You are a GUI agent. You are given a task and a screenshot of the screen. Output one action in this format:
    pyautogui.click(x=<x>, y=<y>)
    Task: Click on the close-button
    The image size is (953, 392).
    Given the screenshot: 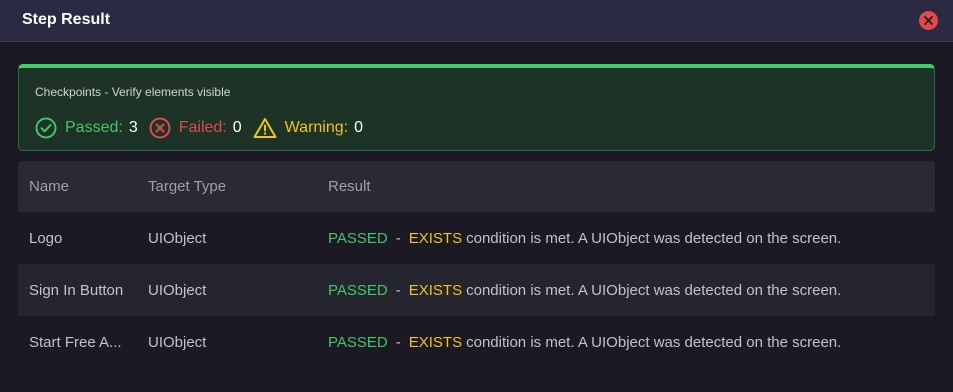 What is the action you would take?
    pyautogui.click(x=928, y=20)
    